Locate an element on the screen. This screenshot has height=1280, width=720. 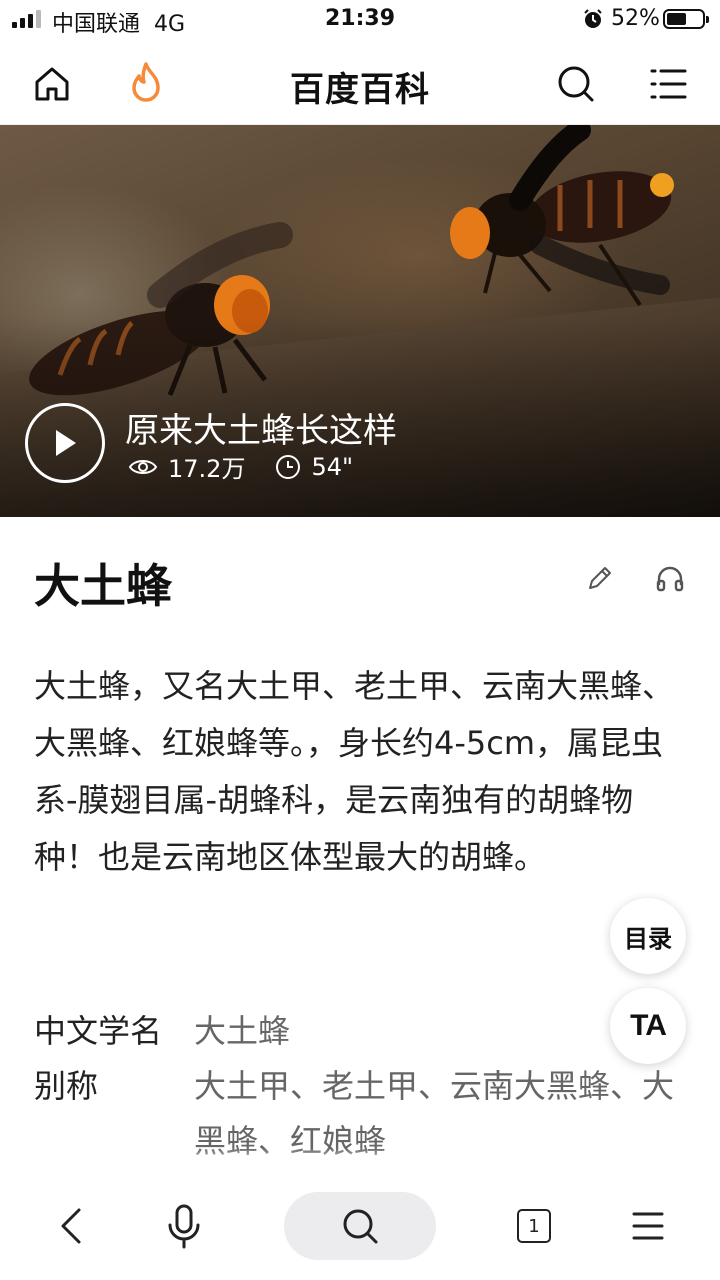
search-button is located at coordinates (576, 84).